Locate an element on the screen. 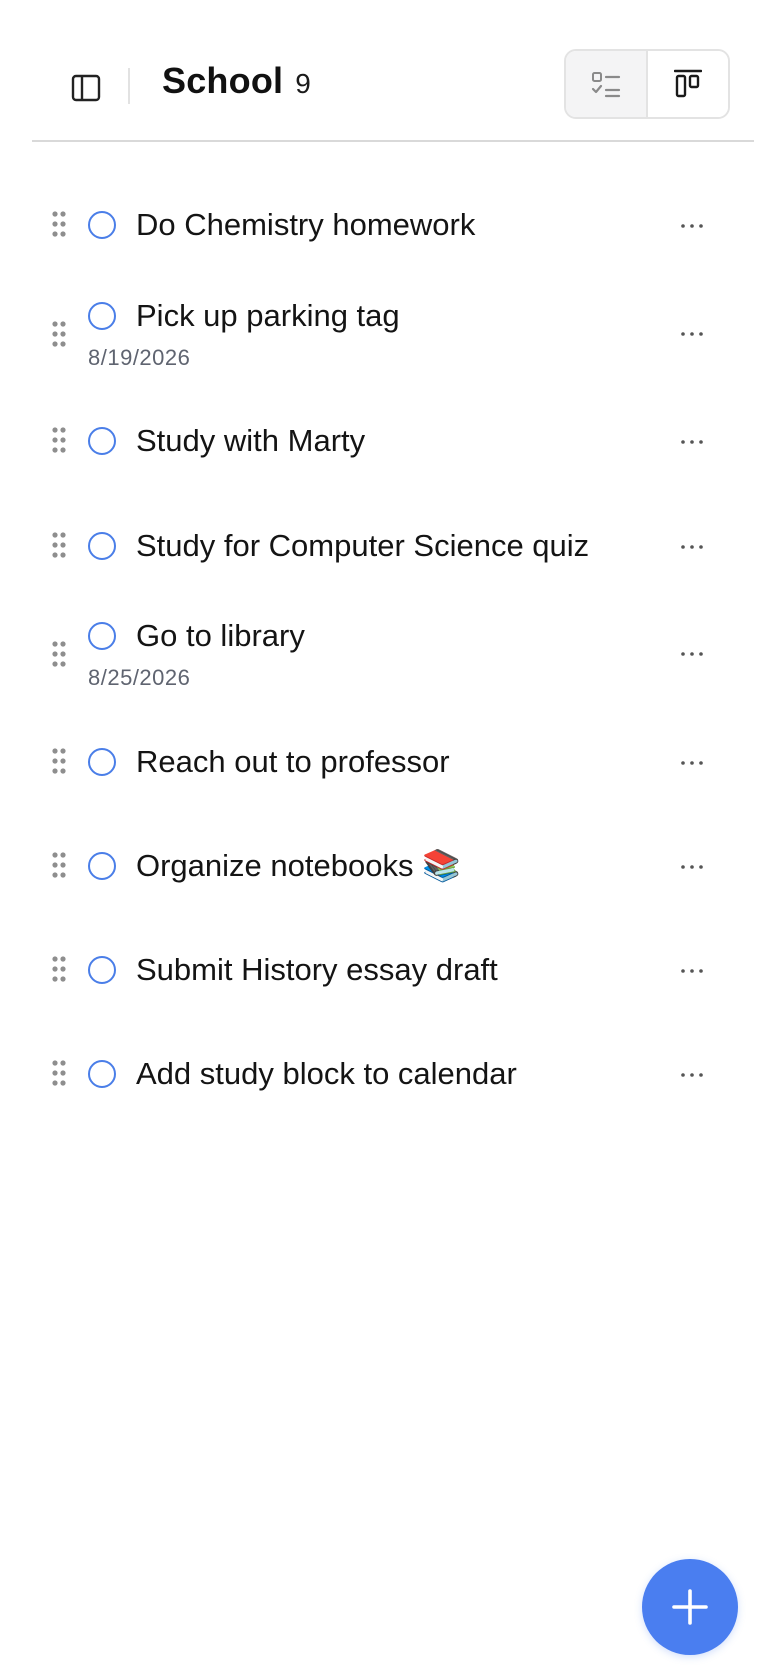 This screenshot has width=784, height=1676. task-title: Organize notebooks 📚 is located at coordinates (298, 866).